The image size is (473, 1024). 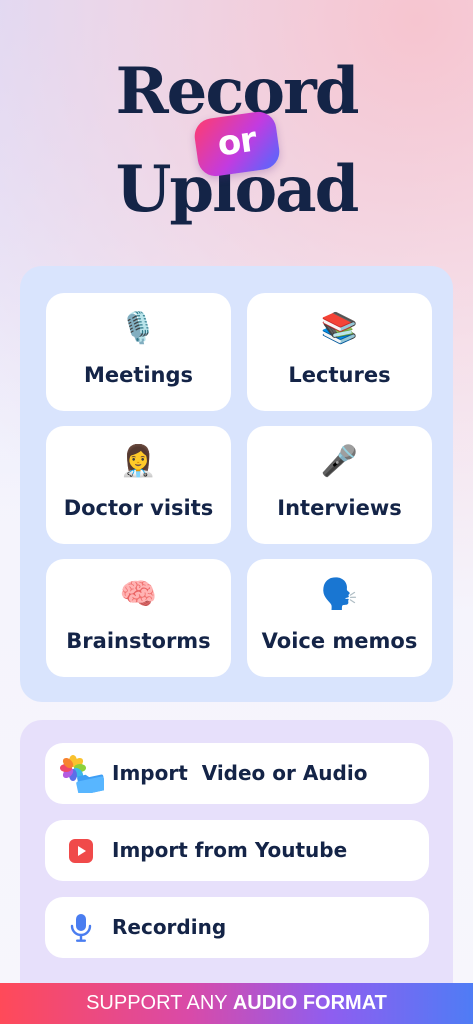 I want to click on category-interviews: 🎤 Interviews, so click(x=339, y=485).